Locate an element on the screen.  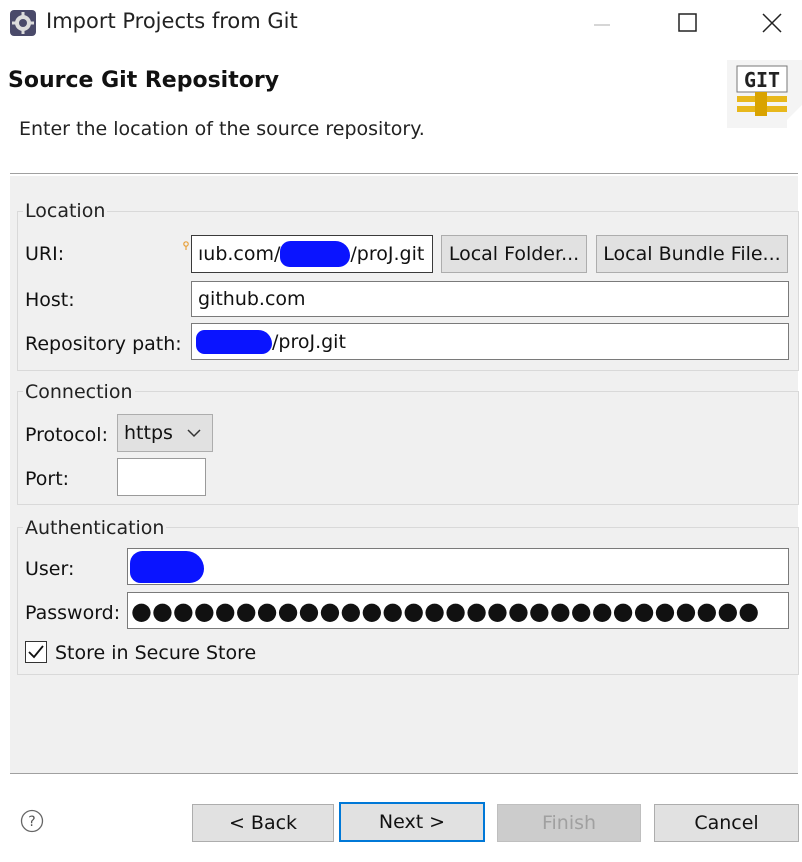
close-button is located at coordinates (772, 23).